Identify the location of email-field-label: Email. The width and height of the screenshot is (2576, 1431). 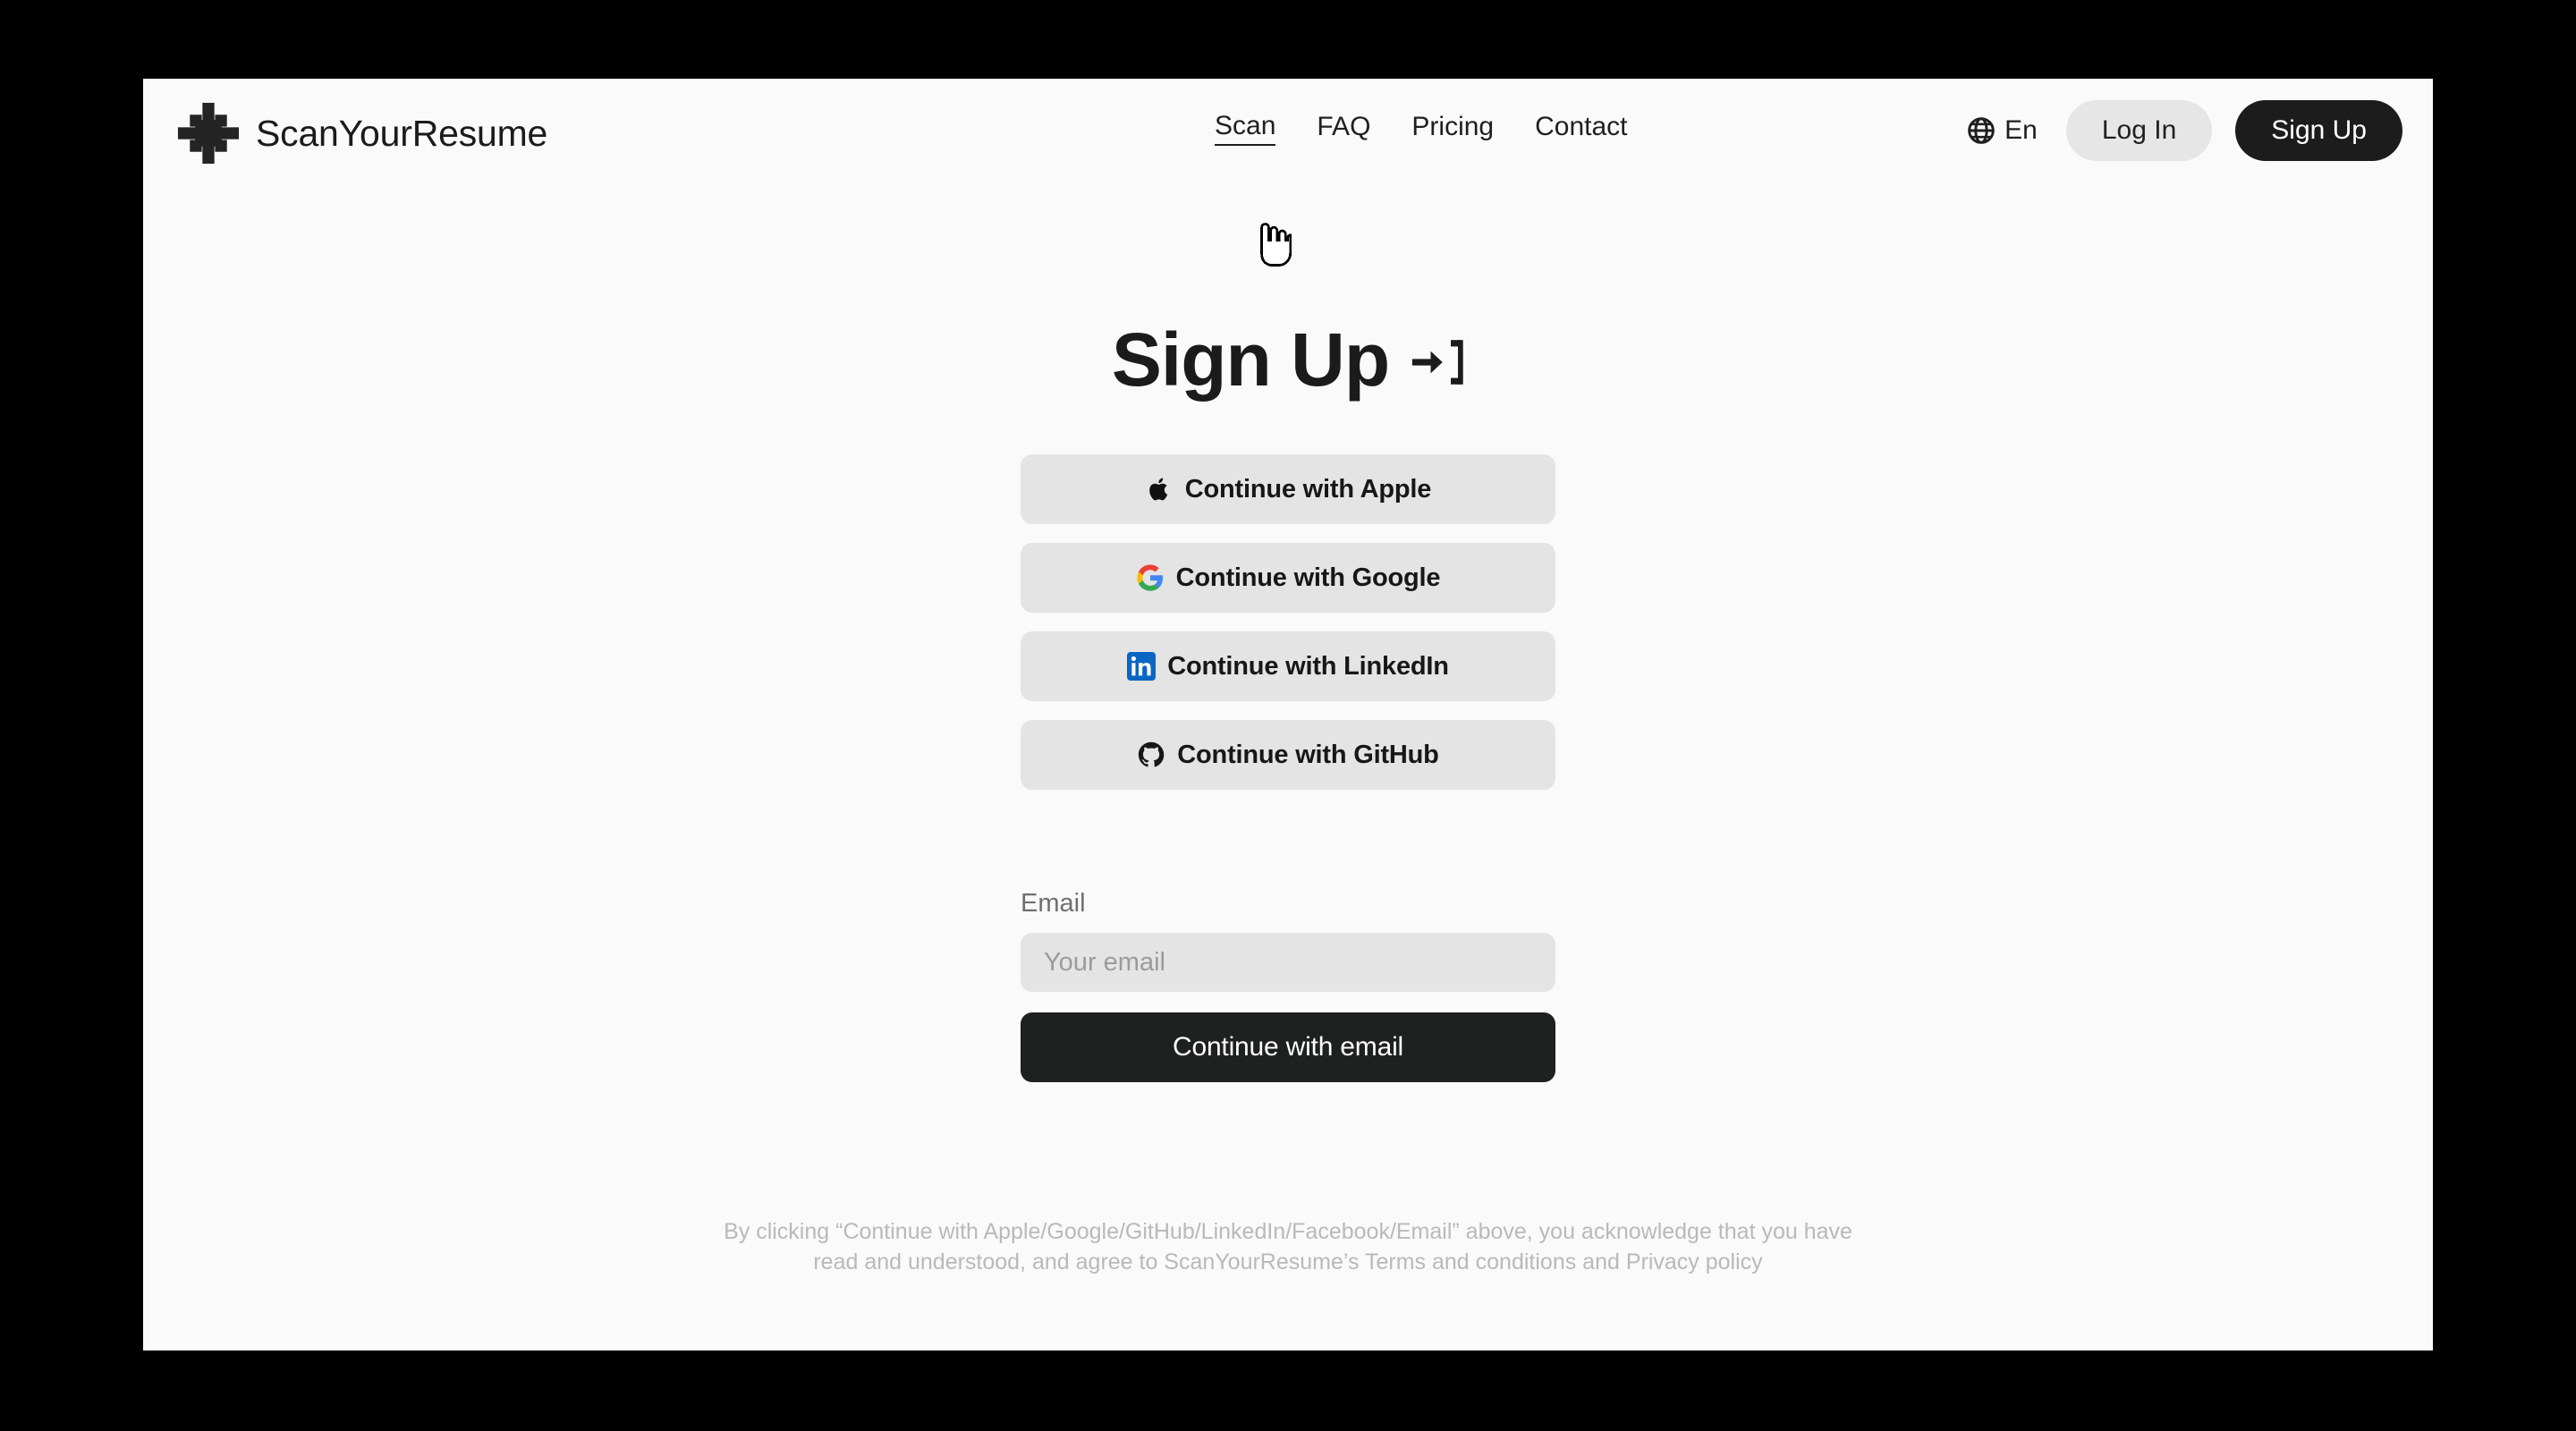
(1053, 904).